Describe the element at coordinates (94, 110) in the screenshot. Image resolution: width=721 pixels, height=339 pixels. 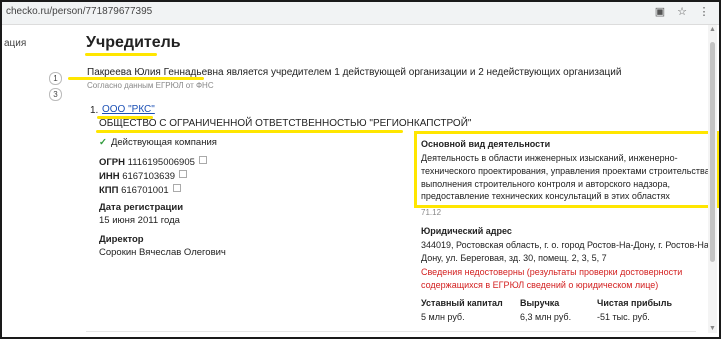
I see `org-index: 1.` at that location.